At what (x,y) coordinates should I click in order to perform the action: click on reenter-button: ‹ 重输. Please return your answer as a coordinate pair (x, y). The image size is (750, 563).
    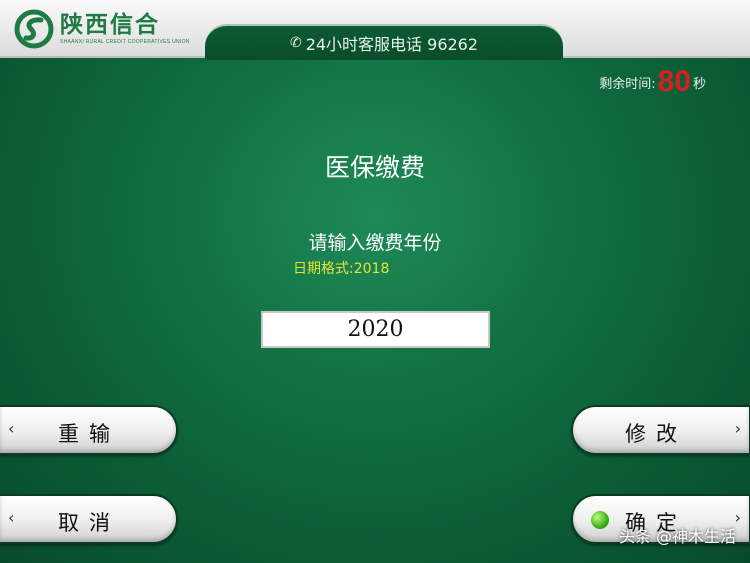
    Looking at the image, I should click on (89, 430).